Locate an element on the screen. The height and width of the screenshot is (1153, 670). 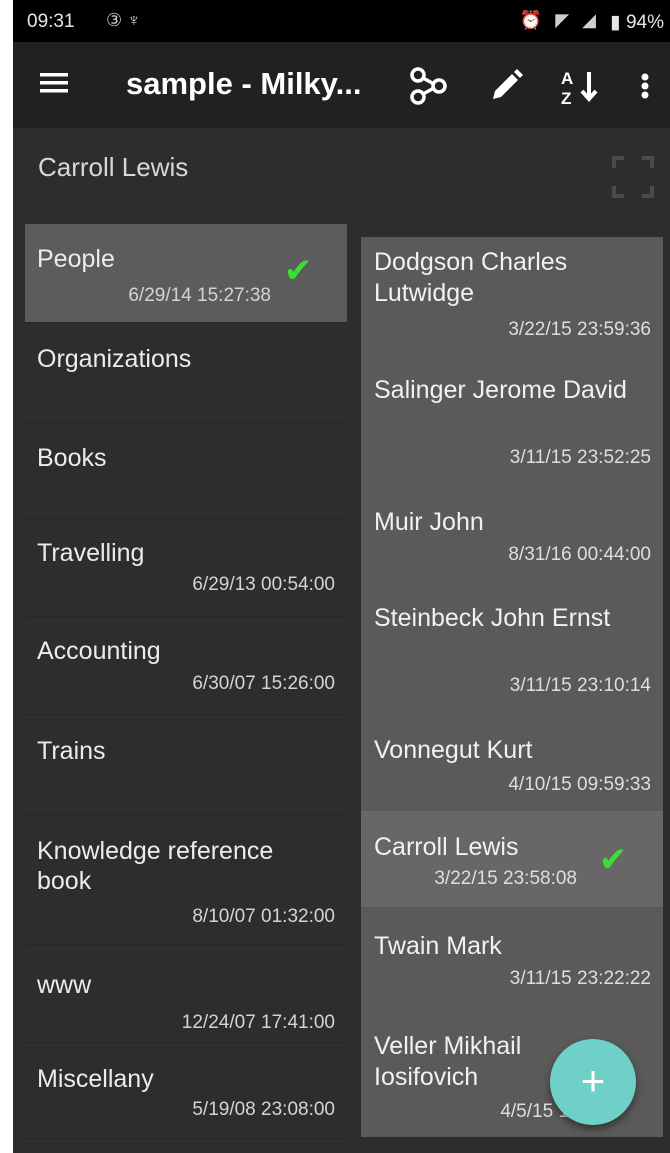
list-item-date: 3/22/15 23:58:08 is located at coordinates (505, 878).